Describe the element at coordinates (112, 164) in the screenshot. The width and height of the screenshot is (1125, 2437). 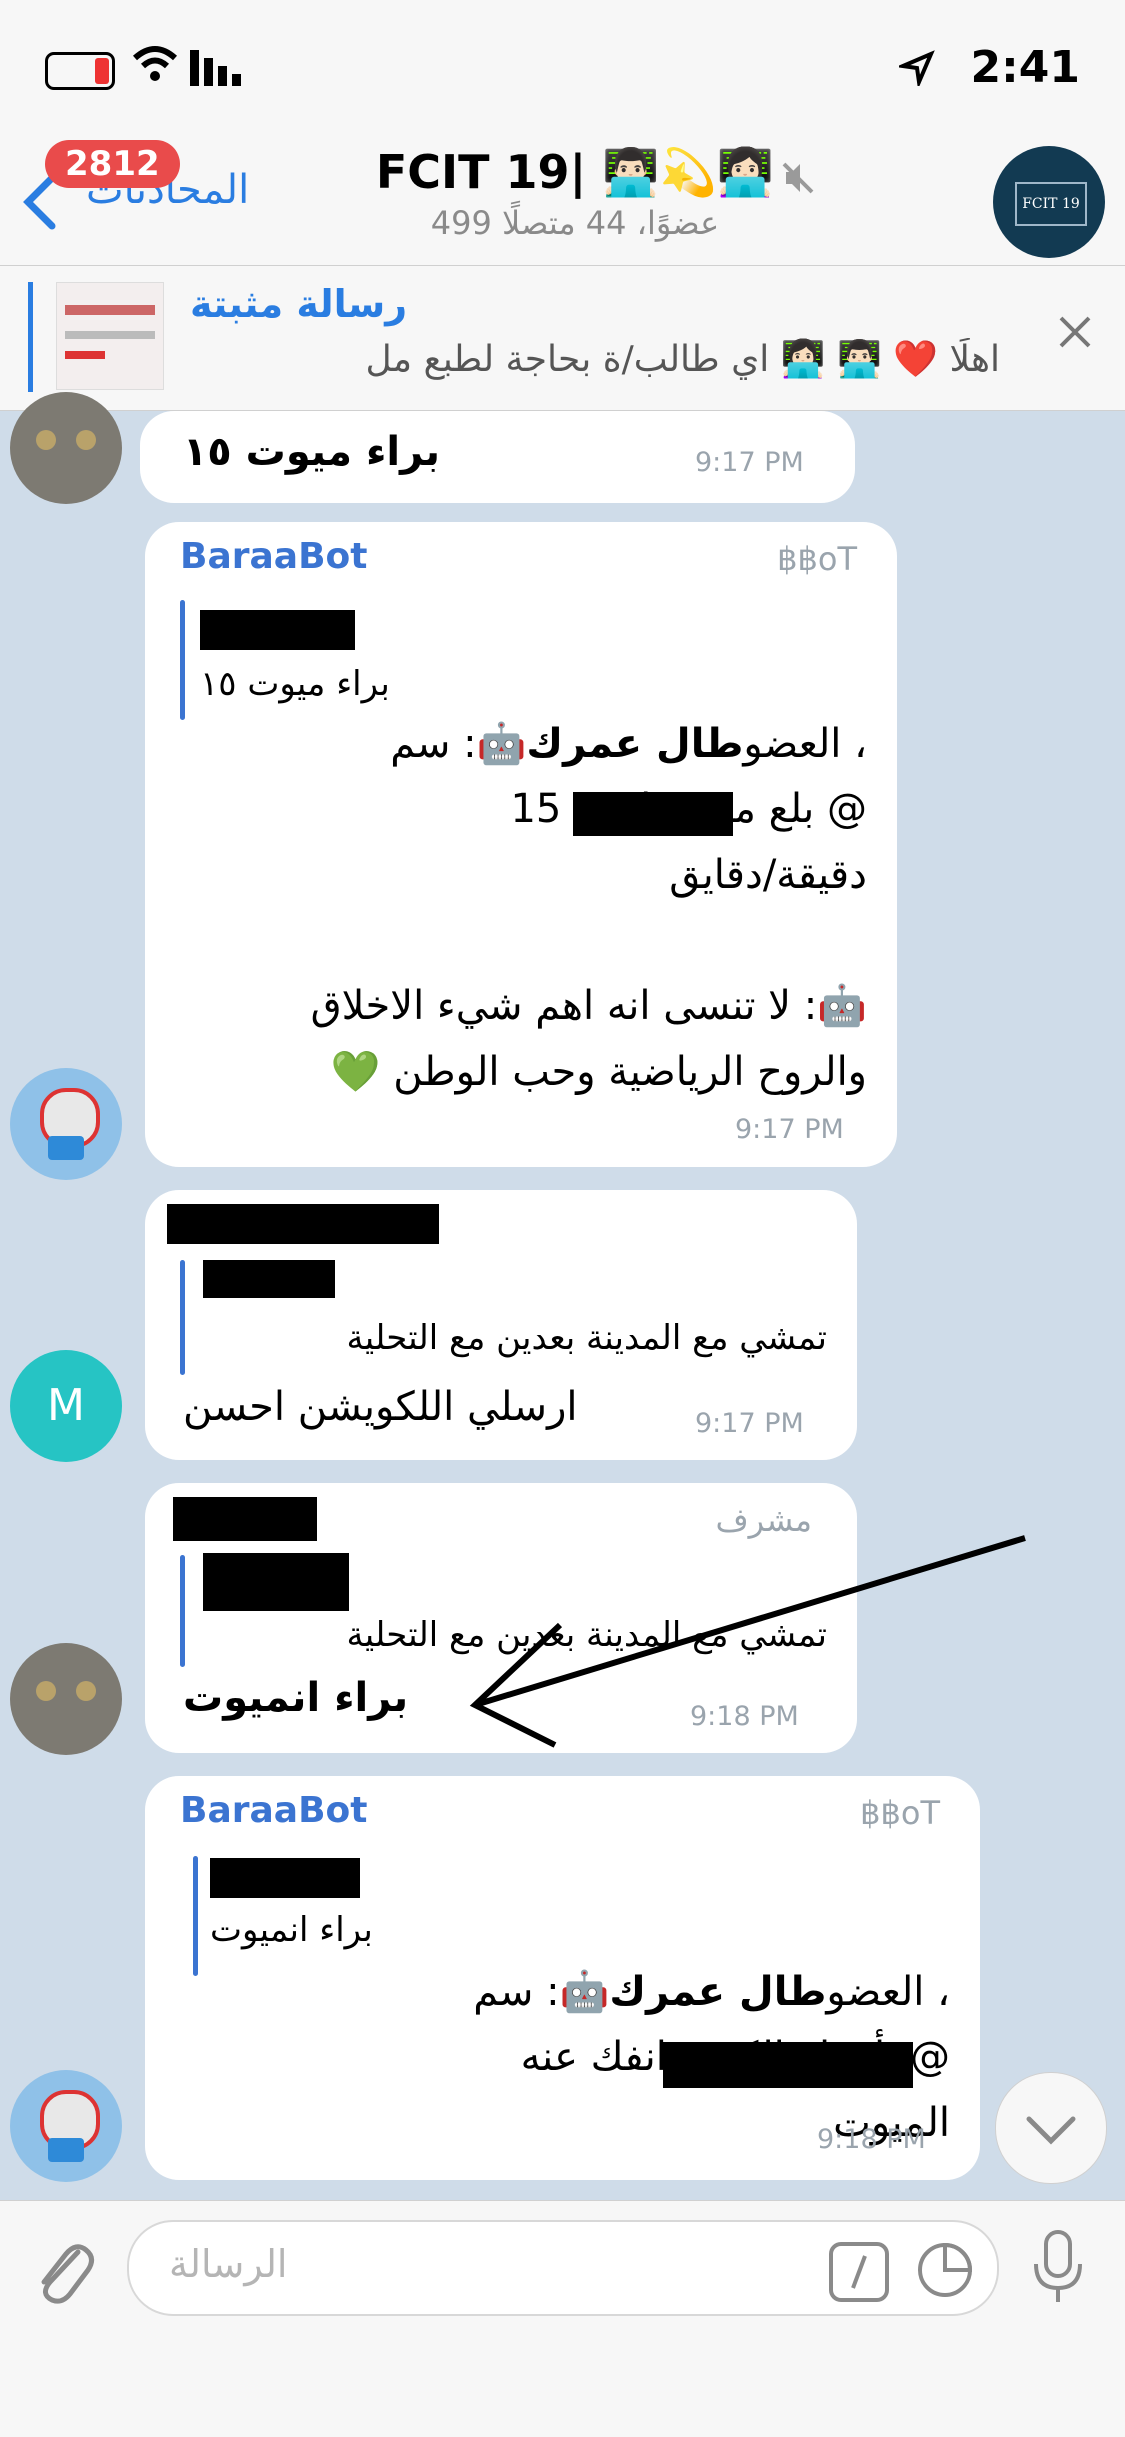
I see `unread-badge: 2812` at that location.